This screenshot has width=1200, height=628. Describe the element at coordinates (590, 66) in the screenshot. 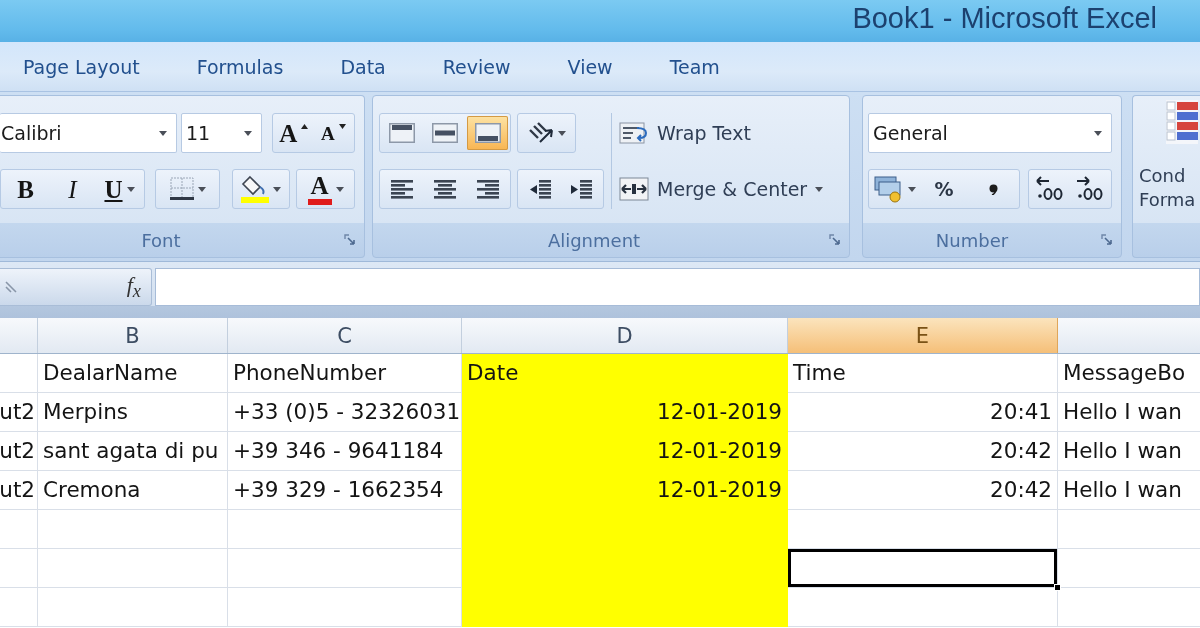

I see `ribbon-tab: View` at that location.